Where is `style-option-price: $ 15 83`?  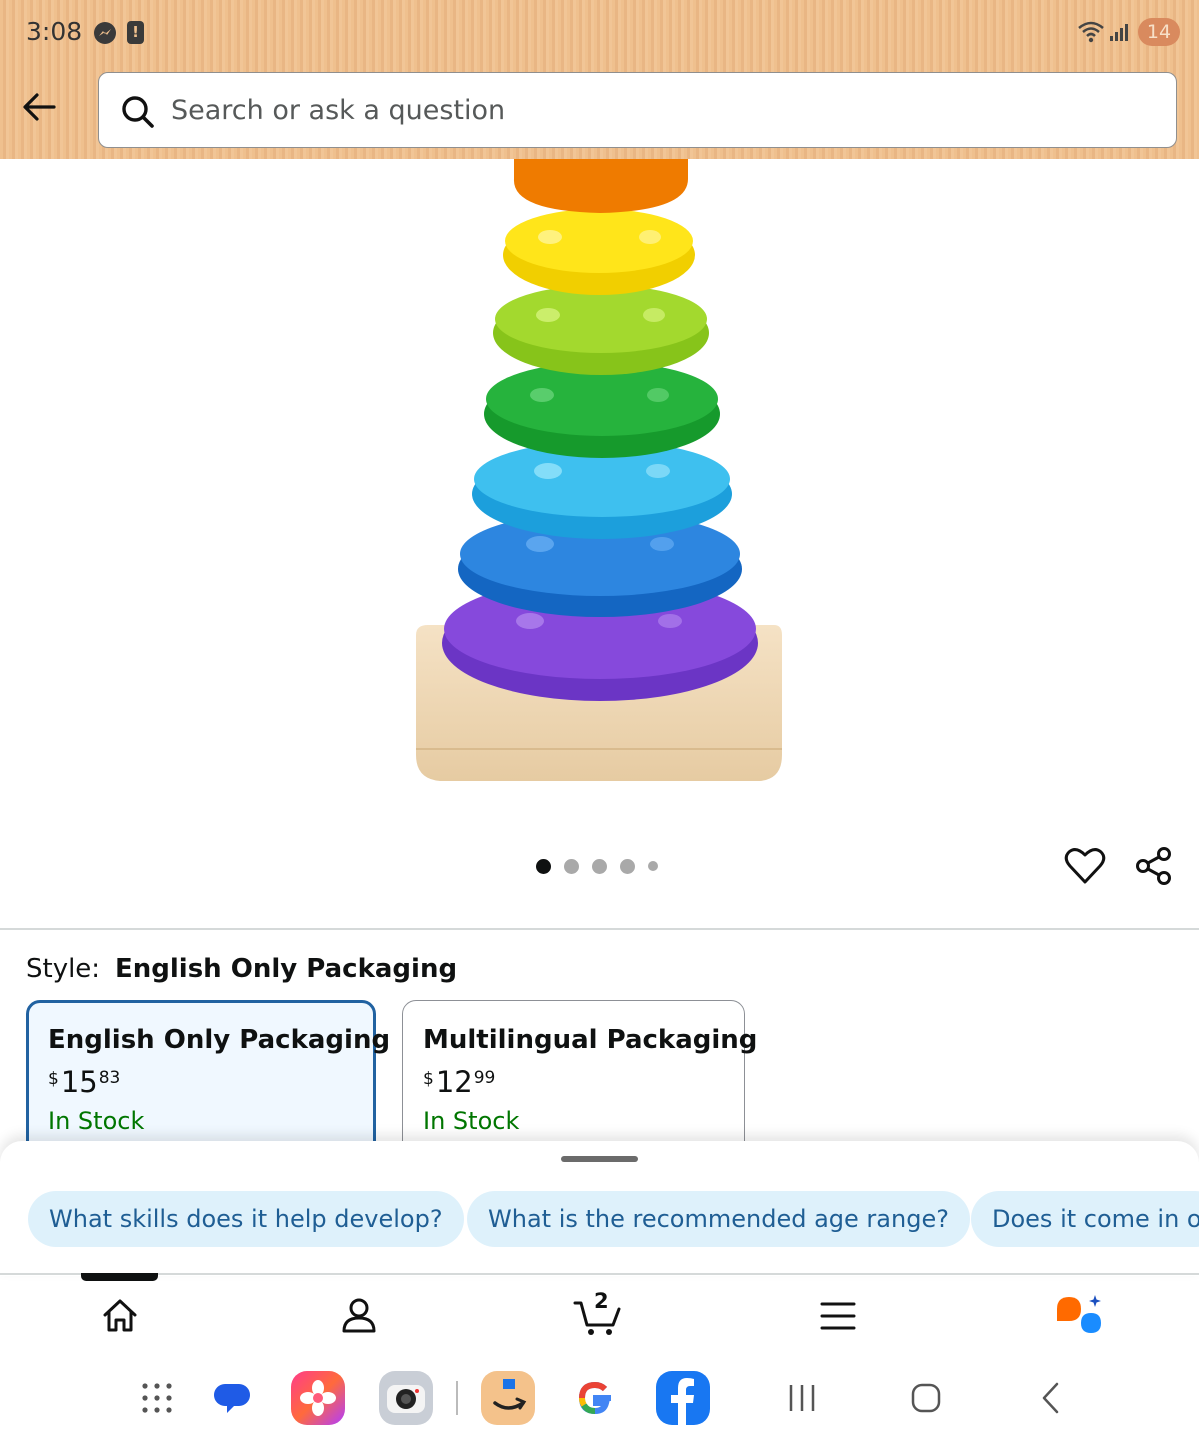 style-option-price: $ 15 83 is located at coordinates (201, 1082).